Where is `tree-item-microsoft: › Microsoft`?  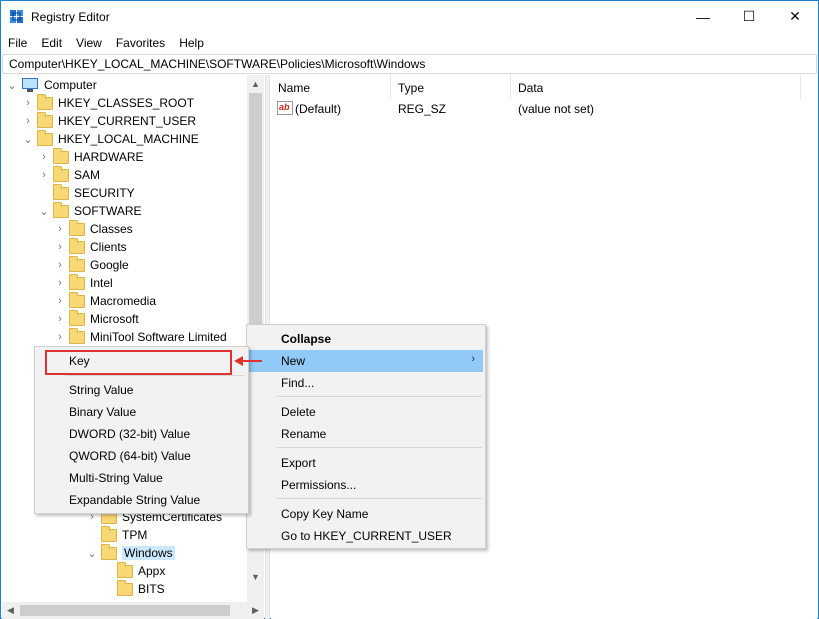
tree-item-microsoft: › Microsoft is located at coordinates (96, 318).